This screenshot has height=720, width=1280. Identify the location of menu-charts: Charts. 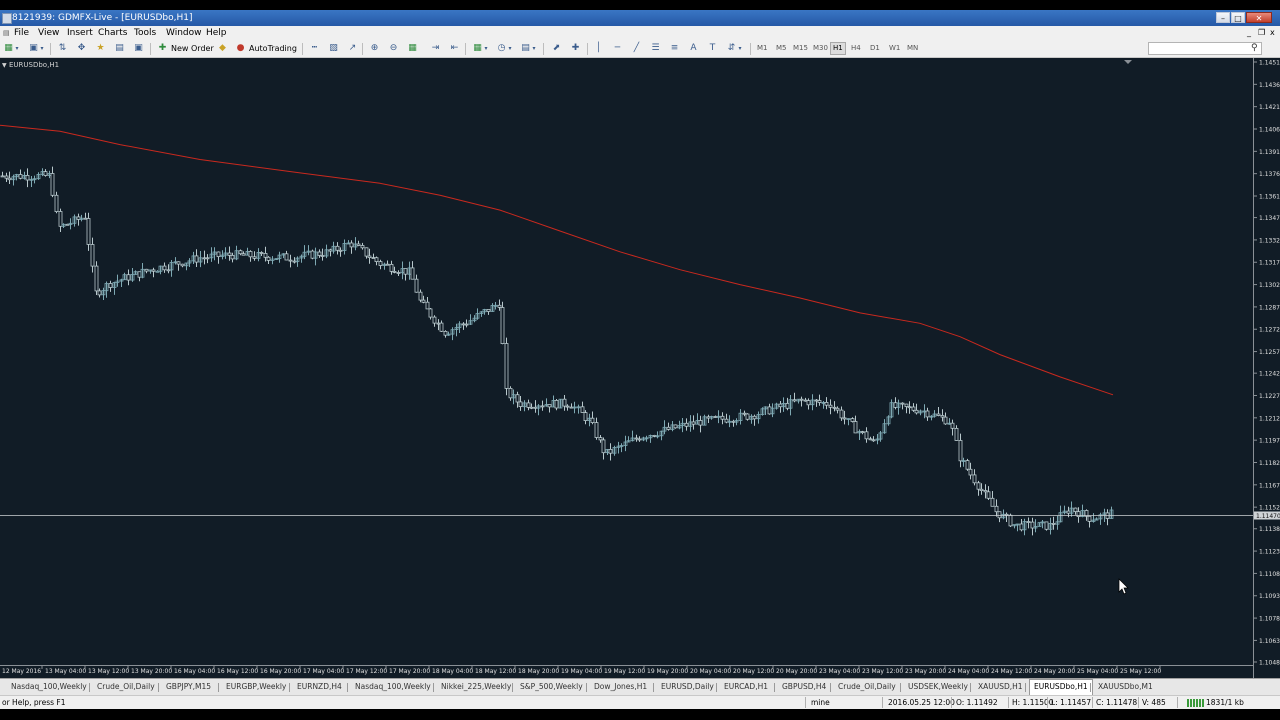
(112, 33).